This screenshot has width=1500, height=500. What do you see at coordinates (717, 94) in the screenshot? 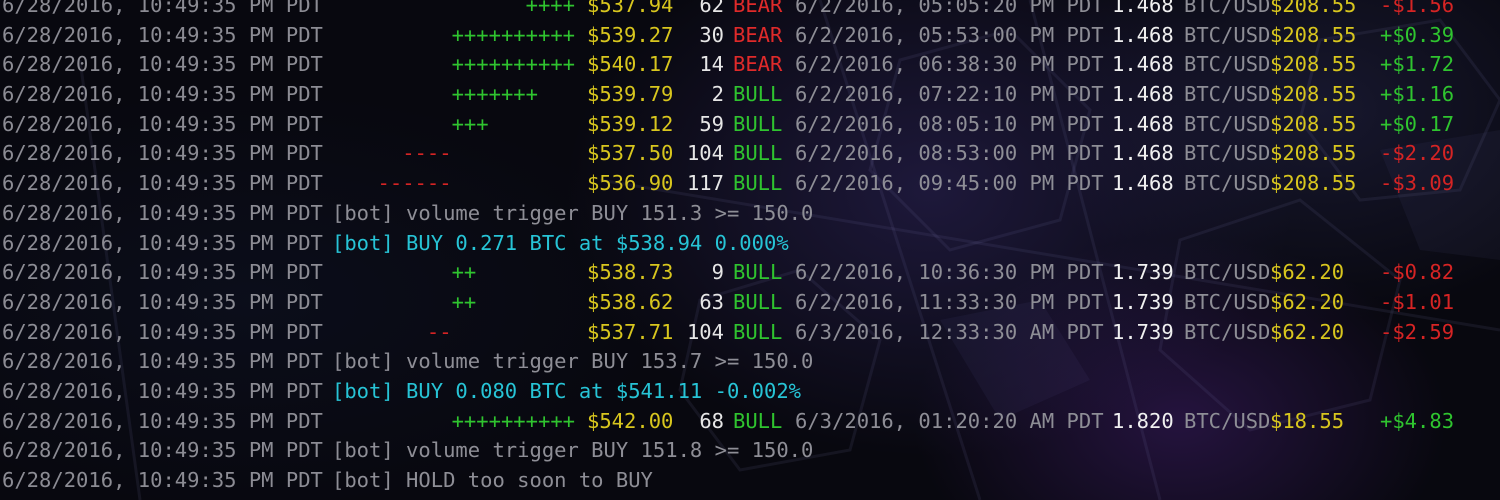
I see `volume: 2` at bounding box center [717, 94].